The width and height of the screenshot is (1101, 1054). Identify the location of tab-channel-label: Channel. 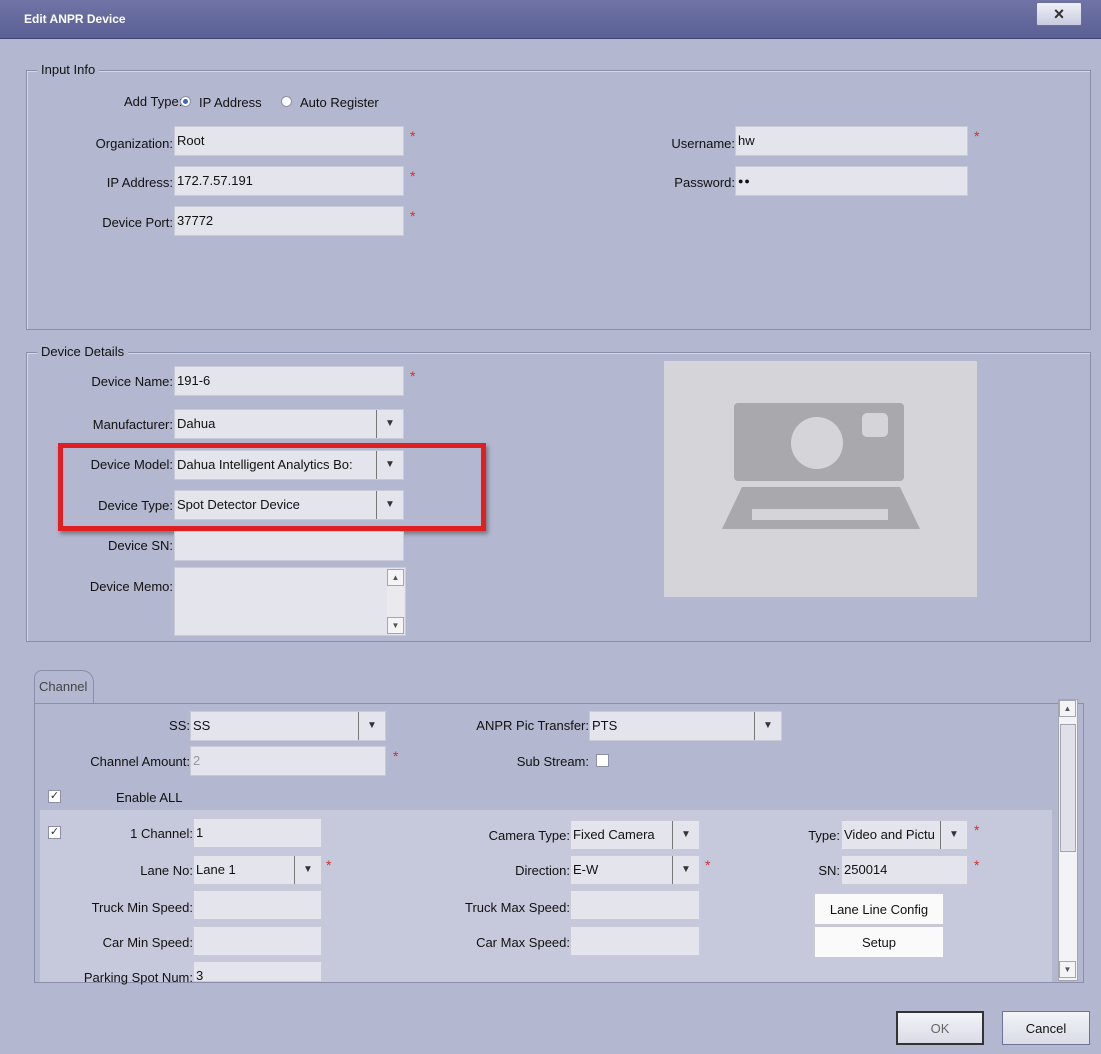
(63, 686).